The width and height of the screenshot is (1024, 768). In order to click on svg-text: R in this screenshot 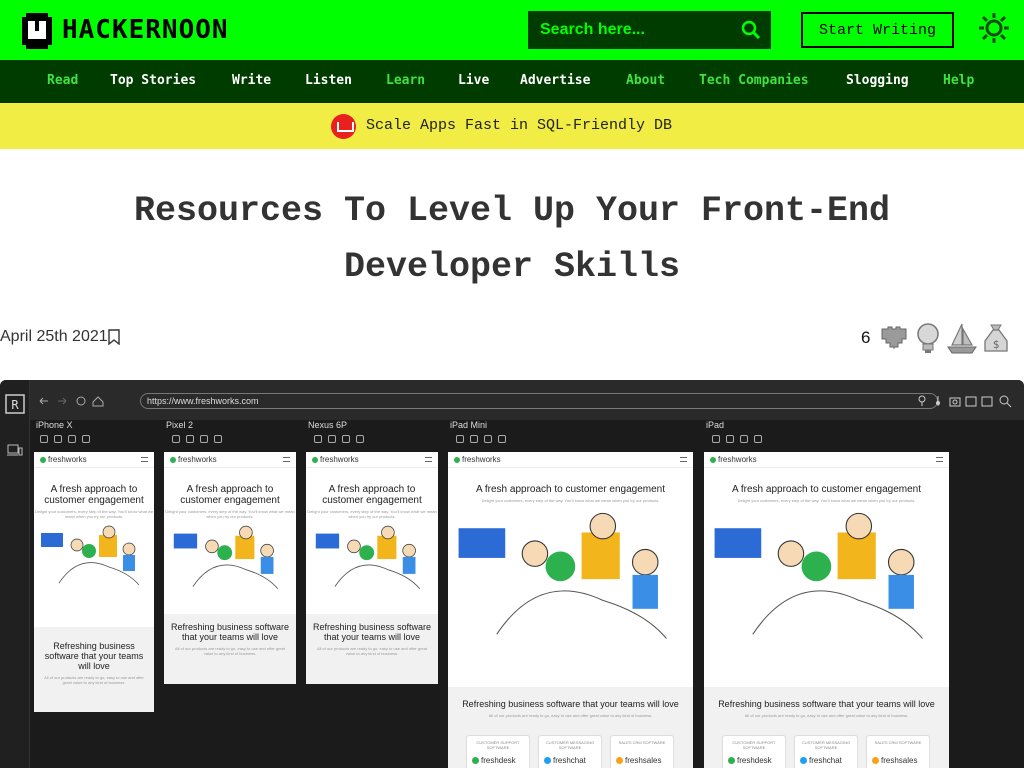, I will do `click(15, 405)`.